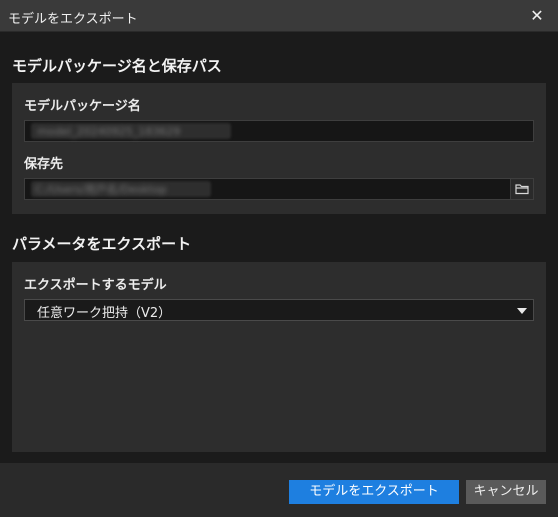  I want to click on dialog-footer: モデルをエクスポート キャンセル, so click(279, 490).